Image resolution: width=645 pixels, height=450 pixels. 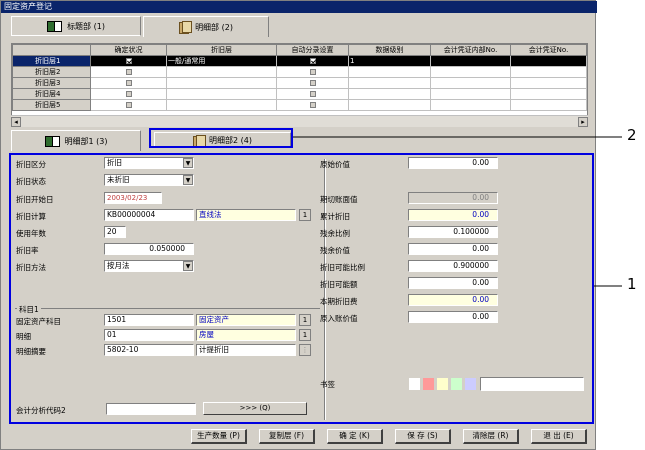 I want to click on callout-number-1: 1, so click(x=632, y=284).